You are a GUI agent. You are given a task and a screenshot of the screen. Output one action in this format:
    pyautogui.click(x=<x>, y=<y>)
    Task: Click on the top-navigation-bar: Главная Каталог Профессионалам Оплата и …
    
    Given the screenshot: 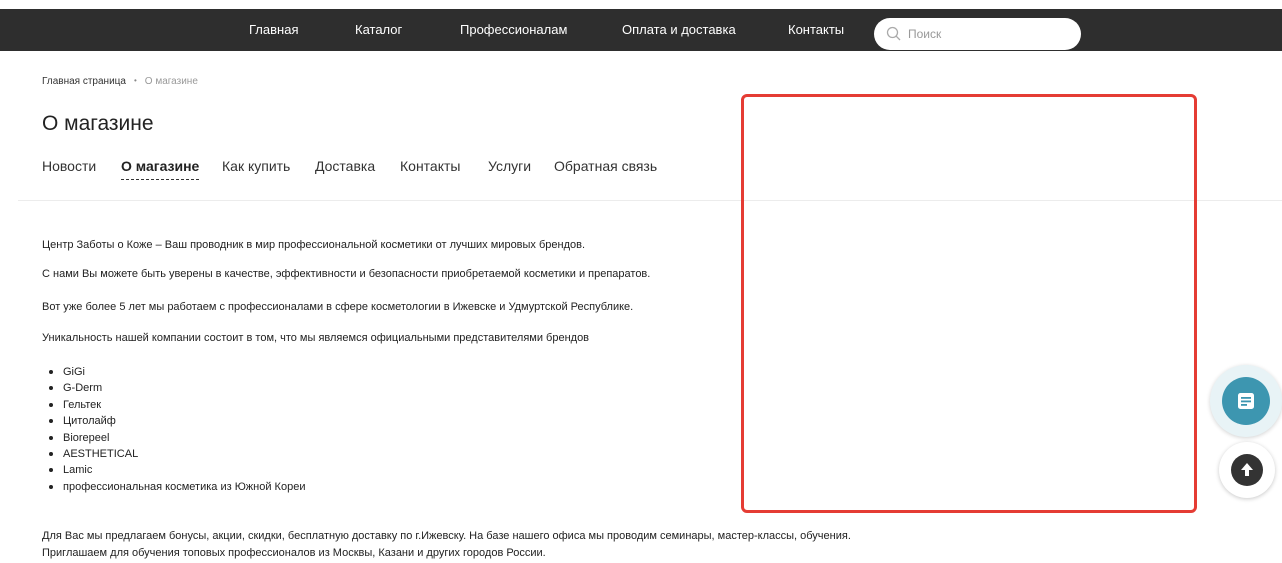 What is the action you would take?
    pyautogui.click(x=641, y=30)
    